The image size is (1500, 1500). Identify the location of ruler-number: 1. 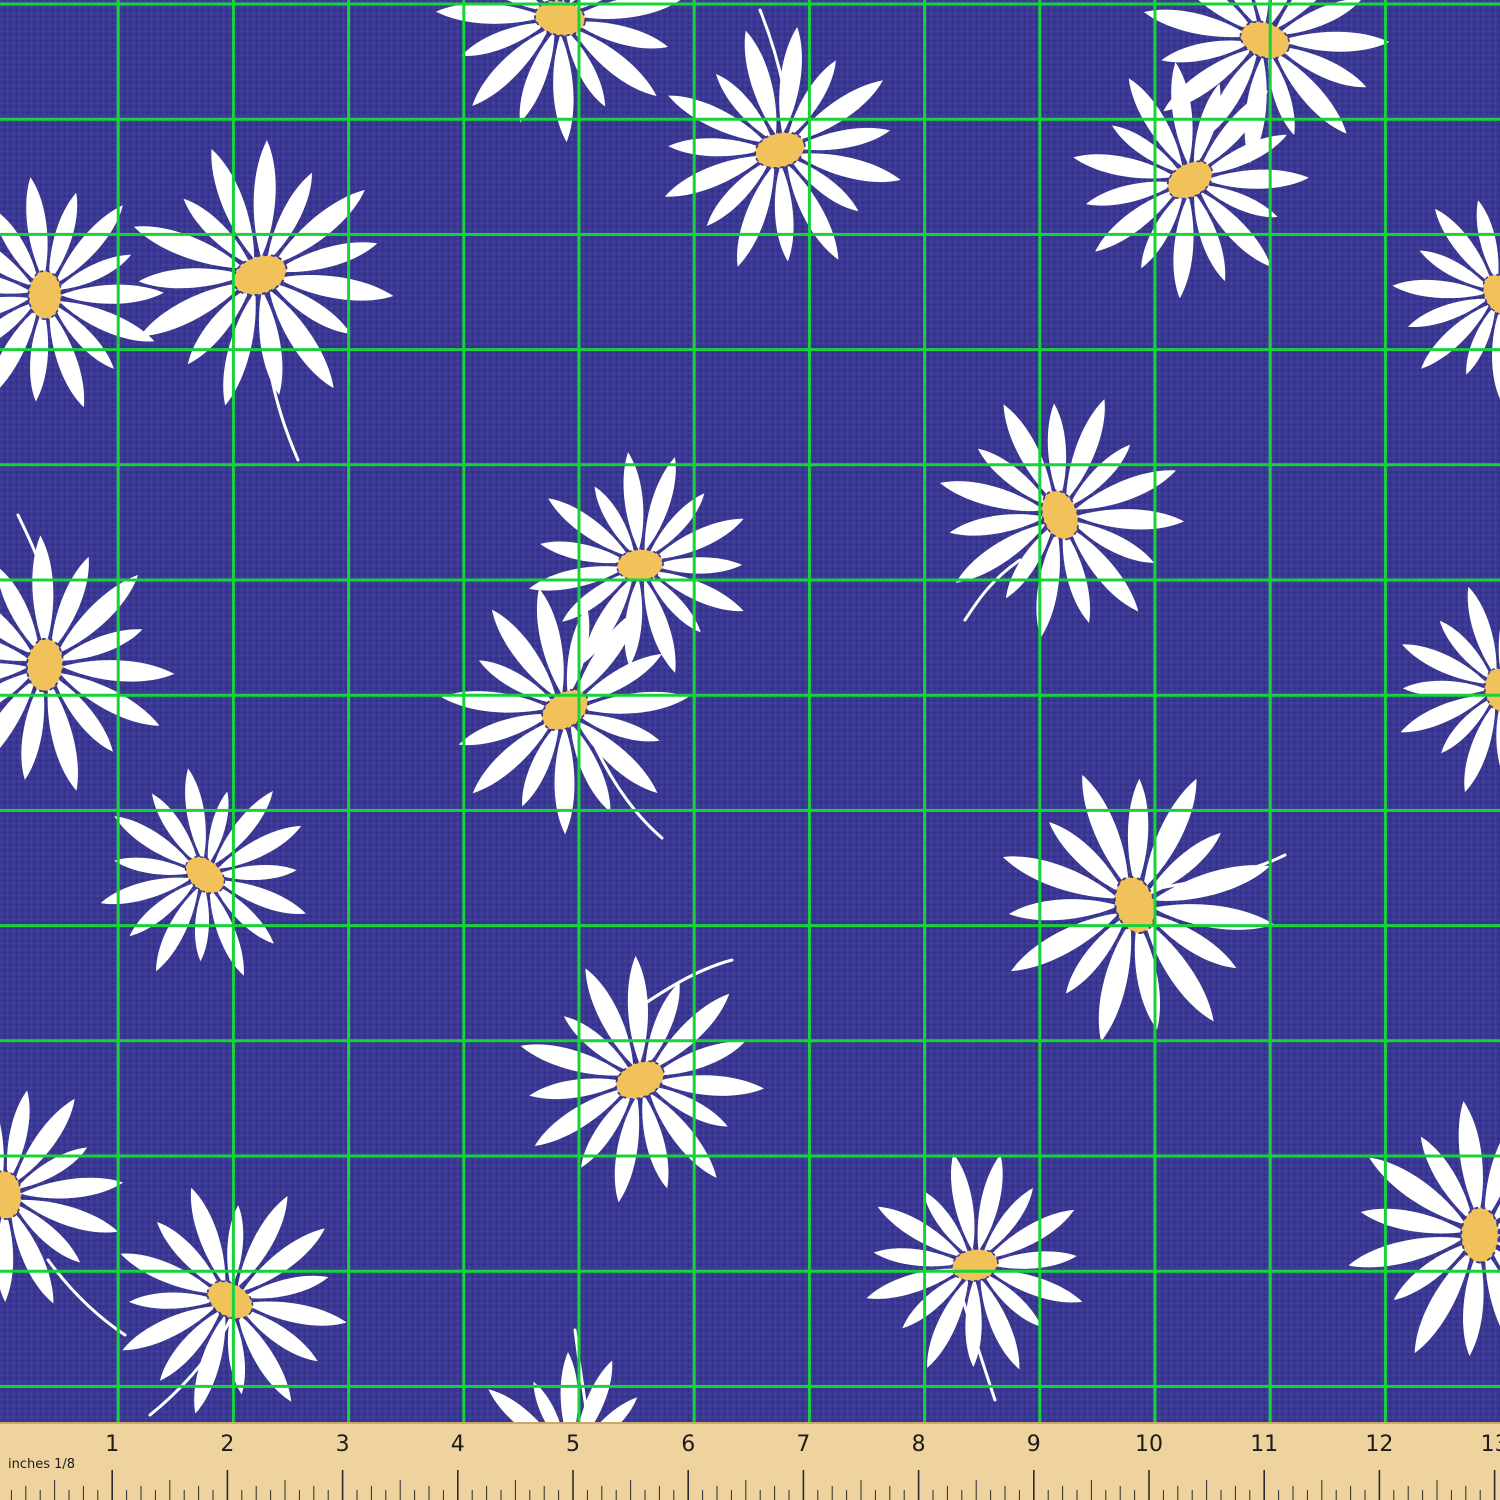
(112, 1444).